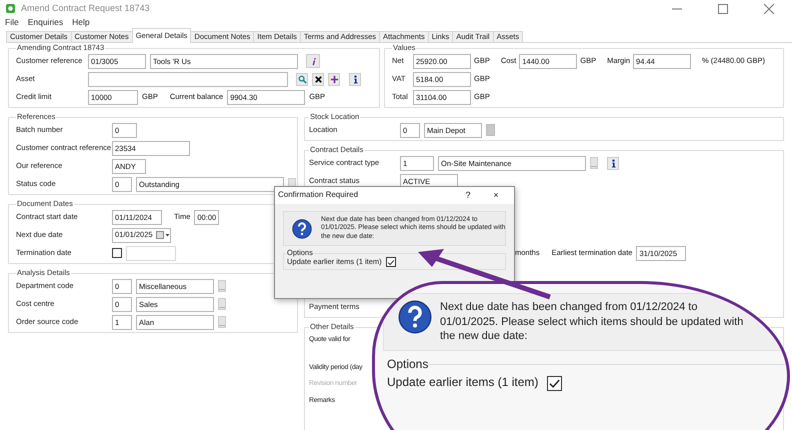  I want to click on clear-button, so click(318, 79).